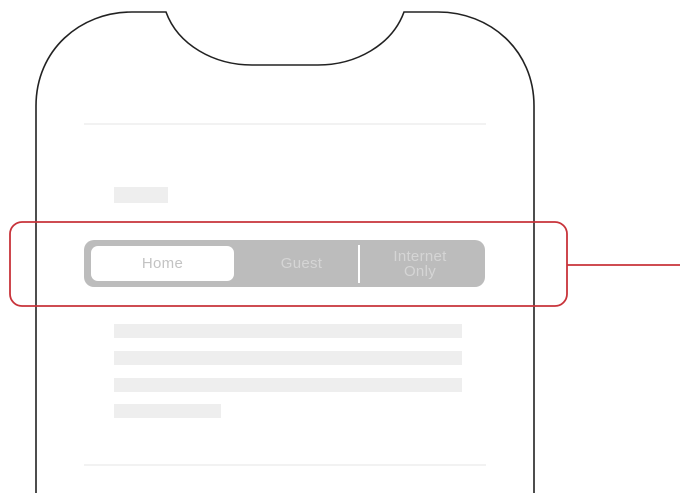 The width and height of the screenshot is (680, 493). I want to click on heading-placeholder, so click(141, 195).